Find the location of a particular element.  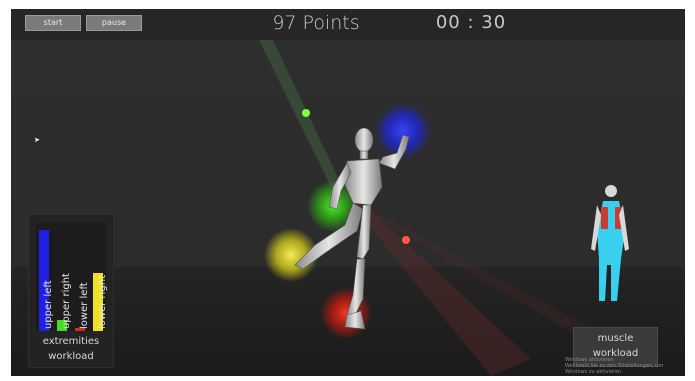

pause-button: pause is located at coordinates (114, 23).